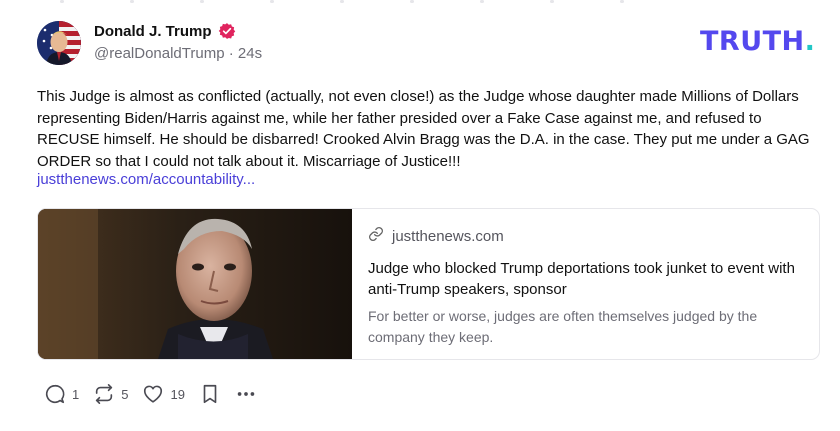  Describe the element at coordinates (76, 394) in the screenshot. I see `reply-count: 1` at that location.